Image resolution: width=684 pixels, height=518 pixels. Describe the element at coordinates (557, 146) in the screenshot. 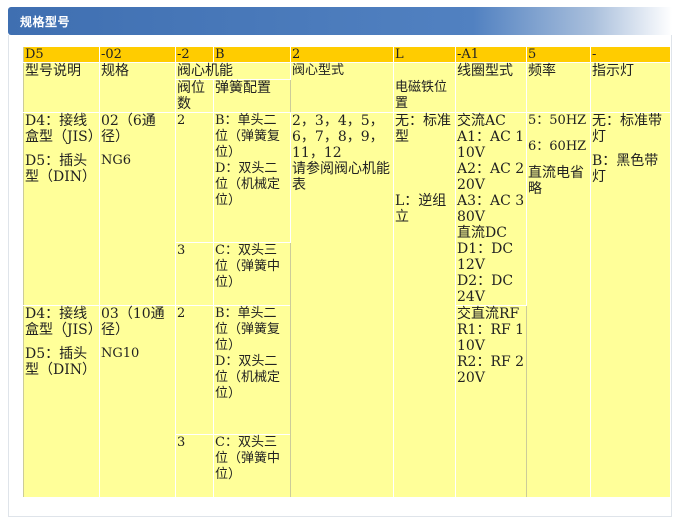

I see `frequency-60: 6：60HZ` at that location.